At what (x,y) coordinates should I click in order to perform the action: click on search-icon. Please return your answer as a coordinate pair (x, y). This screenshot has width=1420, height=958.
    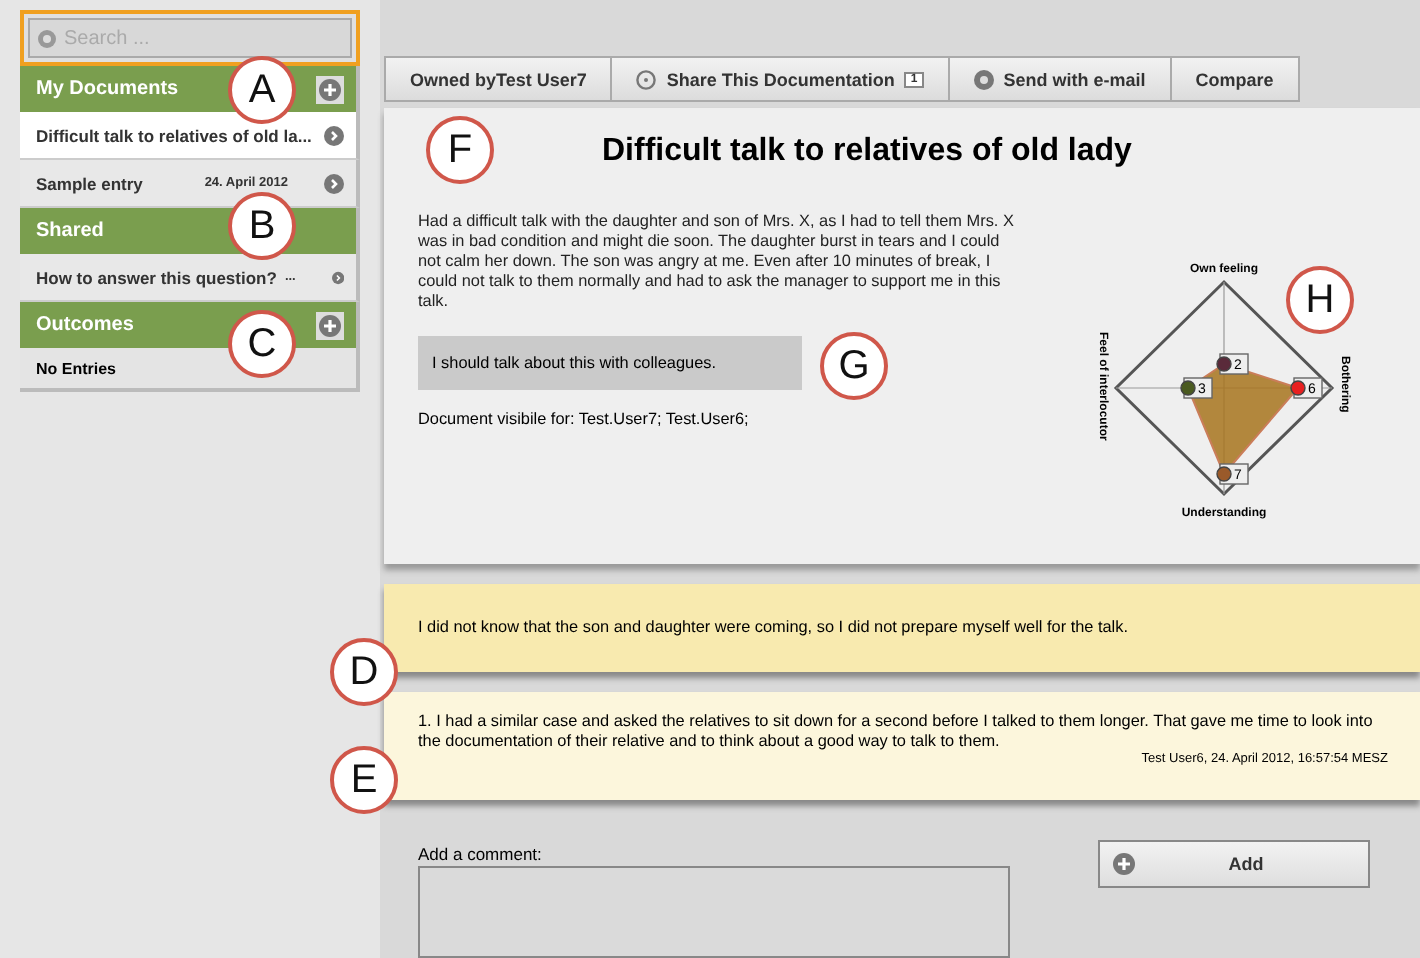
    Looking at the image, I should click on (47, 39).